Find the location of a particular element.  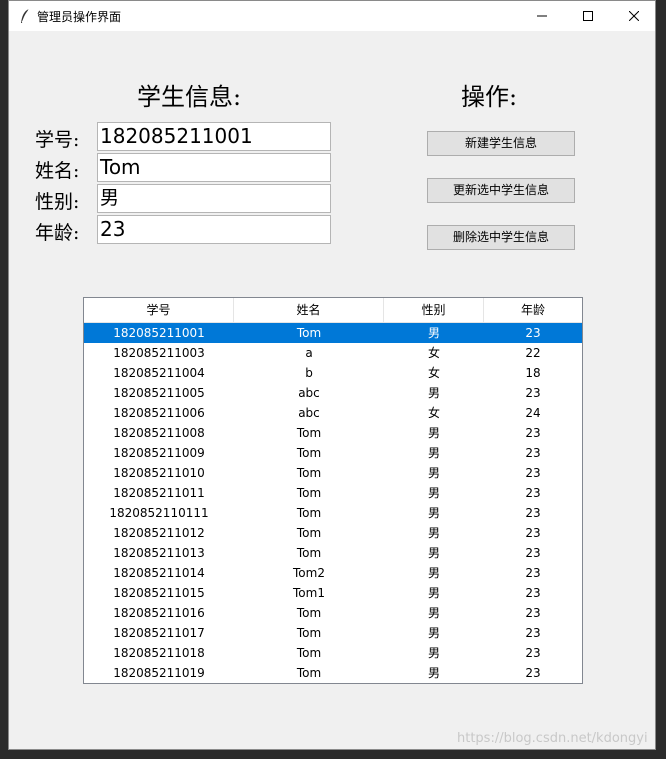

minimize-button is located at coordinates (542, 16).